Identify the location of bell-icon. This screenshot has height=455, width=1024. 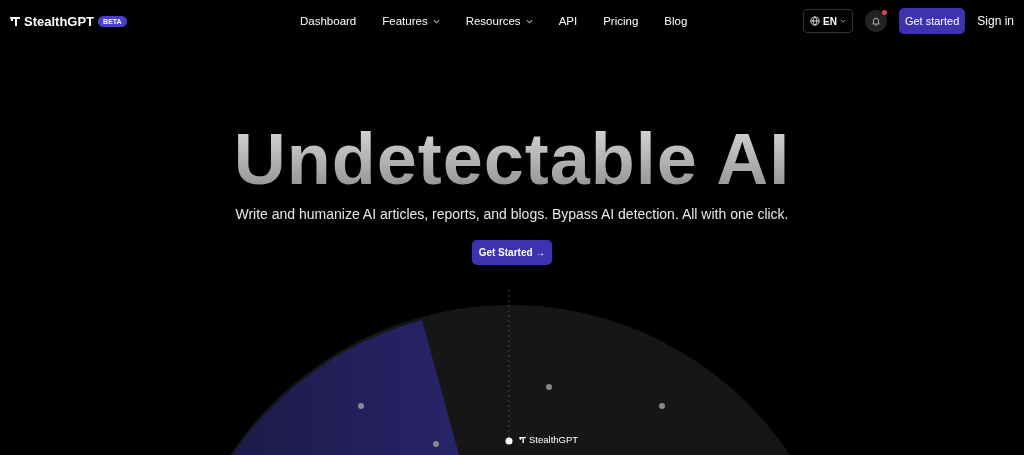
(875, 21).